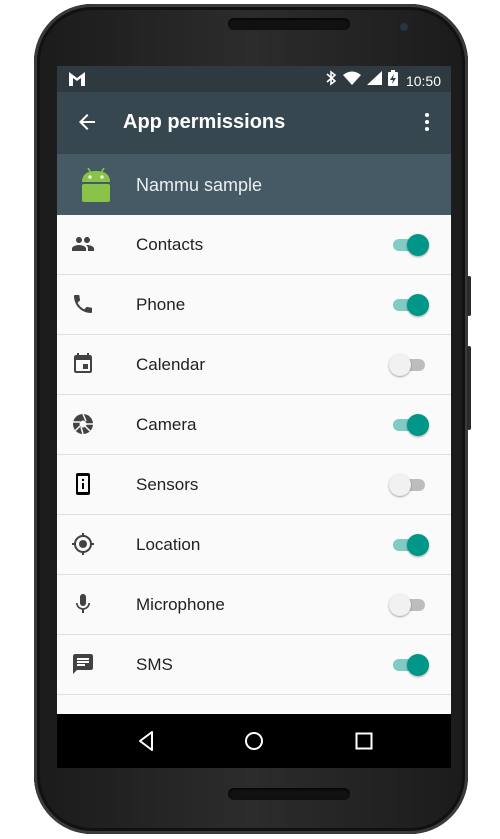 This screenshot has width=500, height=839. What do you see at coordinates (161, 304) in the screenshot?
I see `permission-label: Phone` at bounding box center [161, 304].